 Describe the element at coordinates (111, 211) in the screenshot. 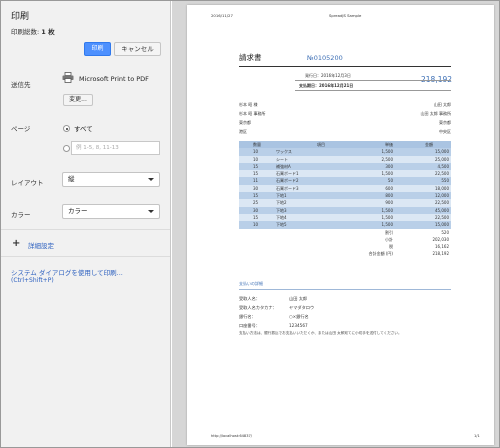

I see `color-select: カラー` at that location.